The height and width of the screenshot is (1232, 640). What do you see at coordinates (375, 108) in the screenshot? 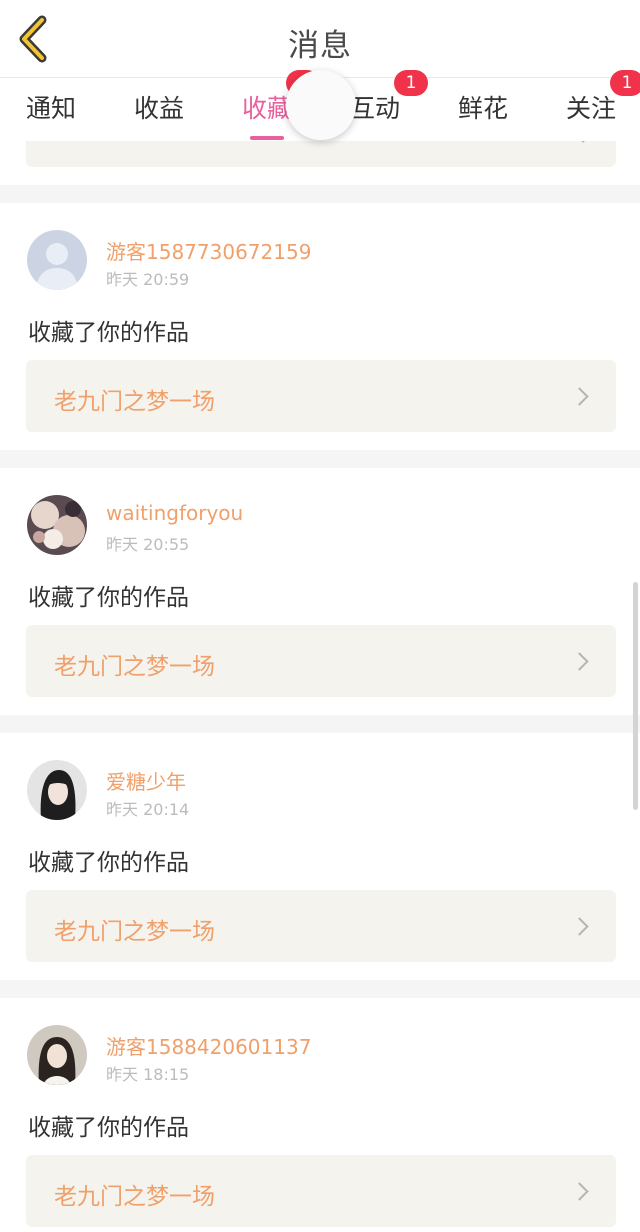
I see `tab-label: 互动` at bounding box center [375, 108].